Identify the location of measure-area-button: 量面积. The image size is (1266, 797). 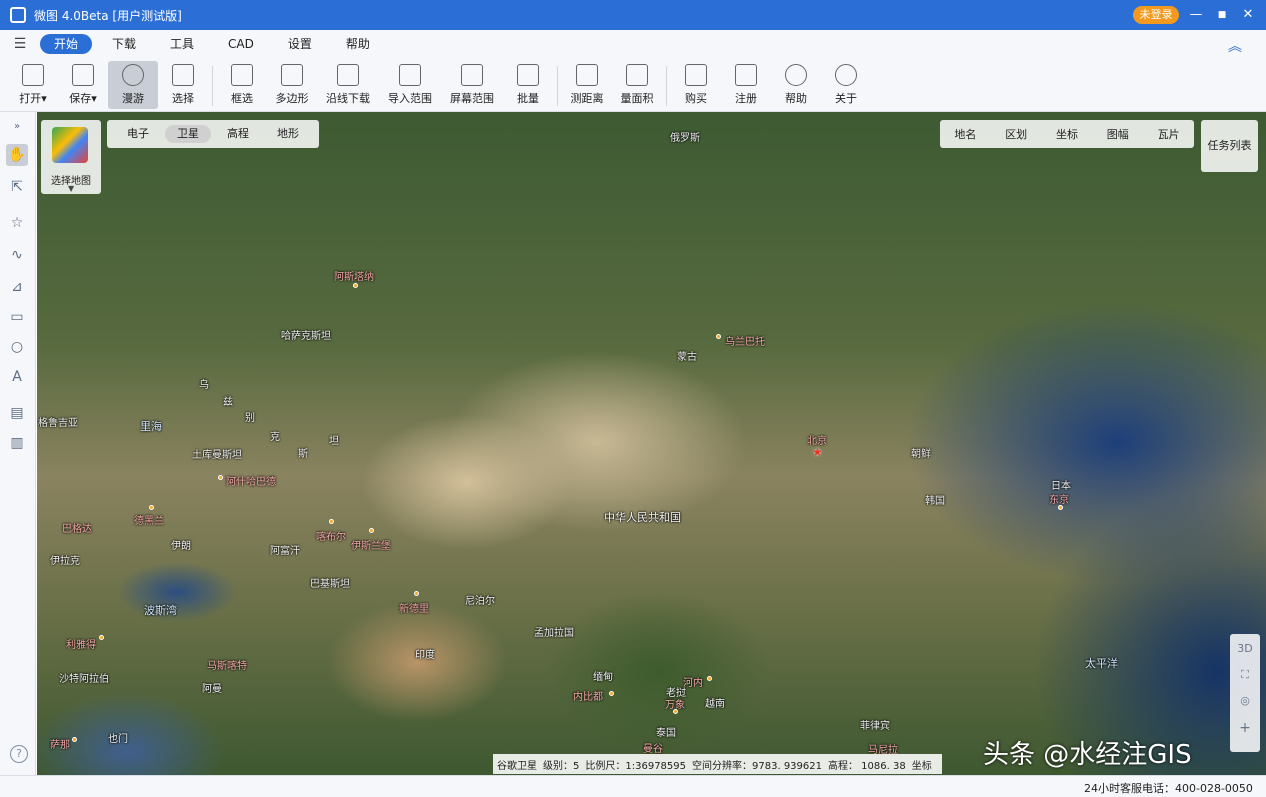
(637, 85).